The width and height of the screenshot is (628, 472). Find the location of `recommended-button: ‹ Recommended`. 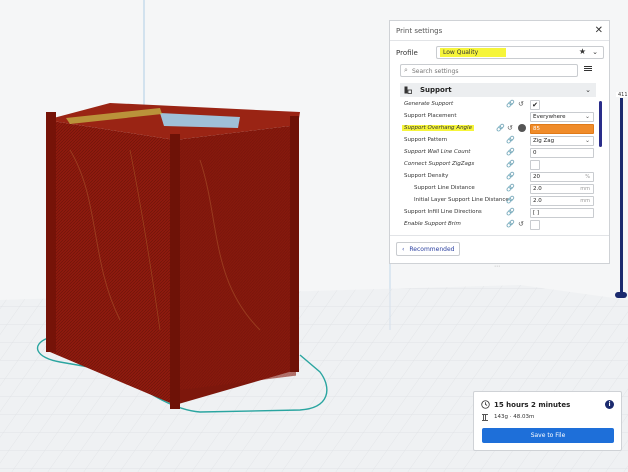

recommended-button: ‹ Recommended is located at coordinates (428, 249).